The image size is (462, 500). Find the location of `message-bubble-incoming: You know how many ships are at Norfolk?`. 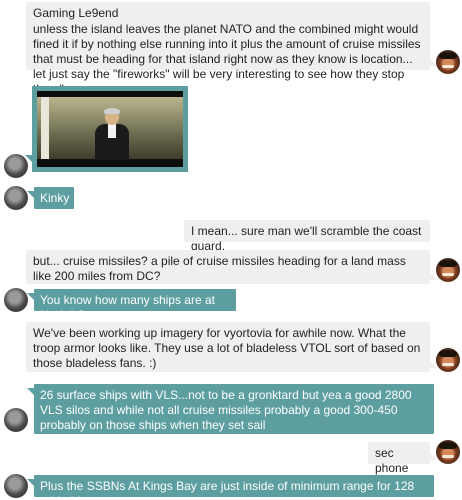

message-bubble-incoming: You know how many ships are at Norfolk? is located at coordinates (131, 305).